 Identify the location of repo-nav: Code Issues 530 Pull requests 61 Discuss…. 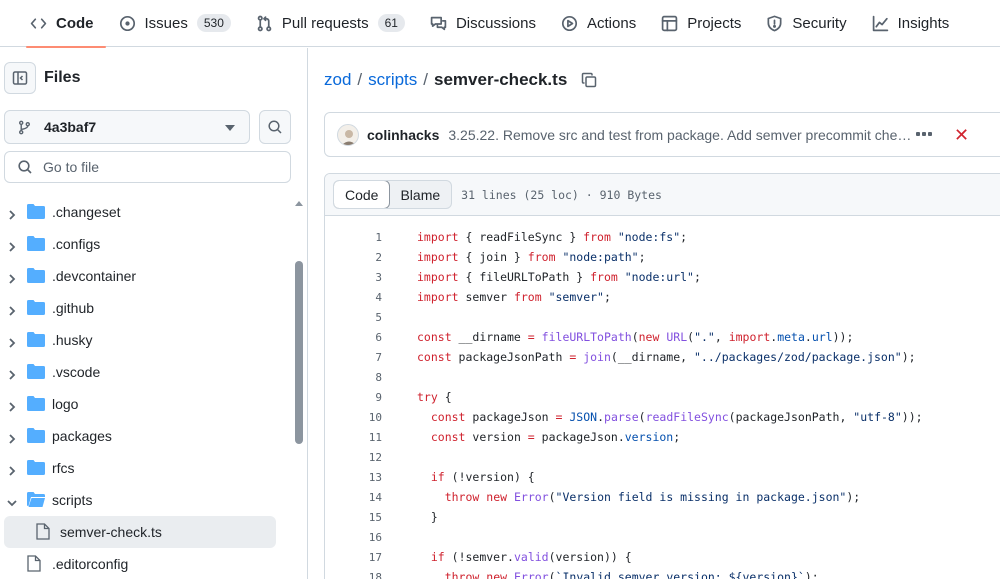
(500, 24).